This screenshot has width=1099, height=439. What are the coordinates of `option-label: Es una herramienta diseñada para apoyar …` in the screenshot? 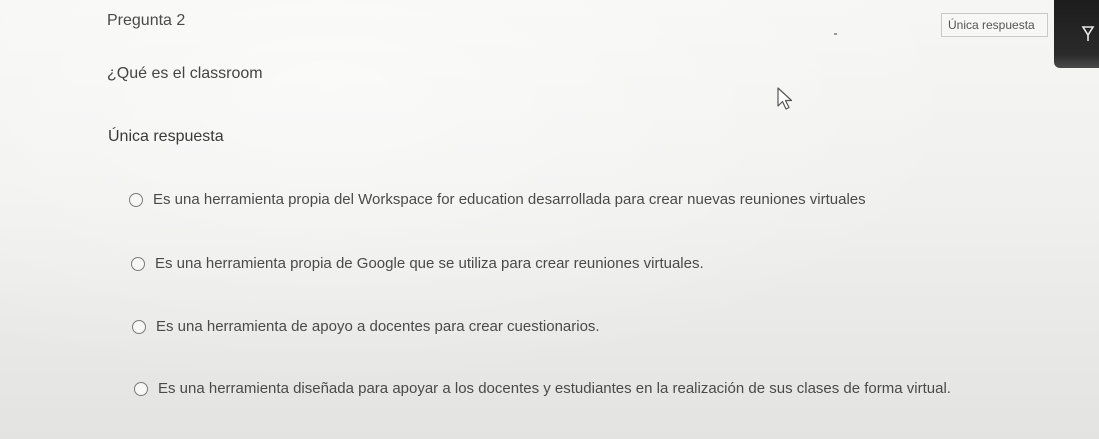 It's located at (554, 388).